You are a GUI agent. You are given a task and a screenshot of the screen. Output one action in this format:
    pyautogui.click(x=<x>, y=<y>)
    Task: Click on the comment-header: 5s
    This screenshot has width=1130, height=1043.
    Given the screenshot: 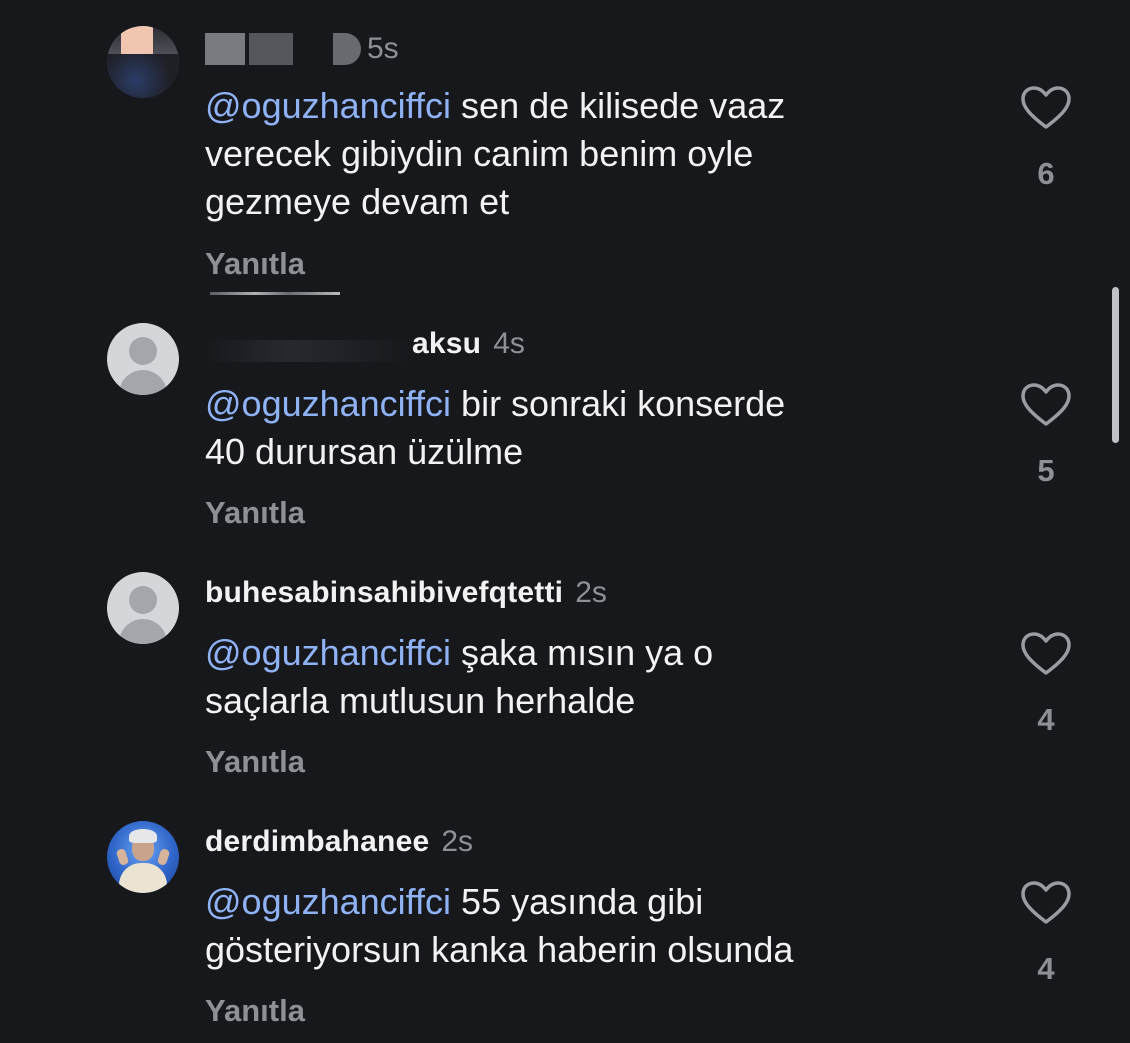 What is the action you would take?
    pyautogui.click(x=302, y=49)
    